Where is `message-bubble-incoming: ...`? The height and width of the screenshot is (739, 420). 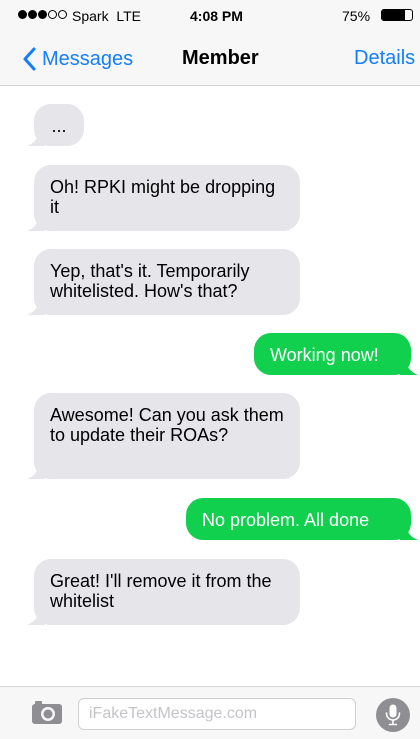 message-bubble-incoming: ... is located at coordinates (55, 125).